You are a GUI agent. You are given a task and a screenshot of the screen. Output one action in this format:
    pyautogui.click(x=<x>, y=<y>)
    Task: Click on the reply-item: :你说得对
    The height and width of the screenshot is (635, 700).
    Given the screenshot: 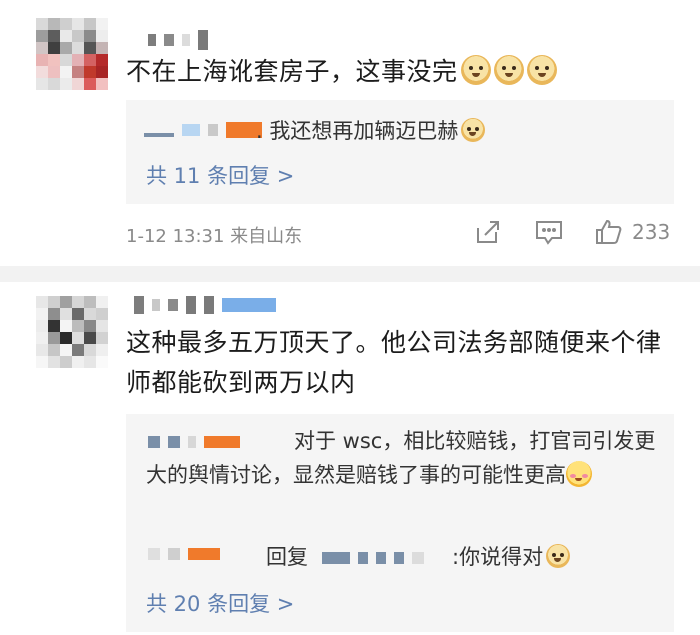 What is the action you would take?
    pyautogui.click(x=511, y=557)
    